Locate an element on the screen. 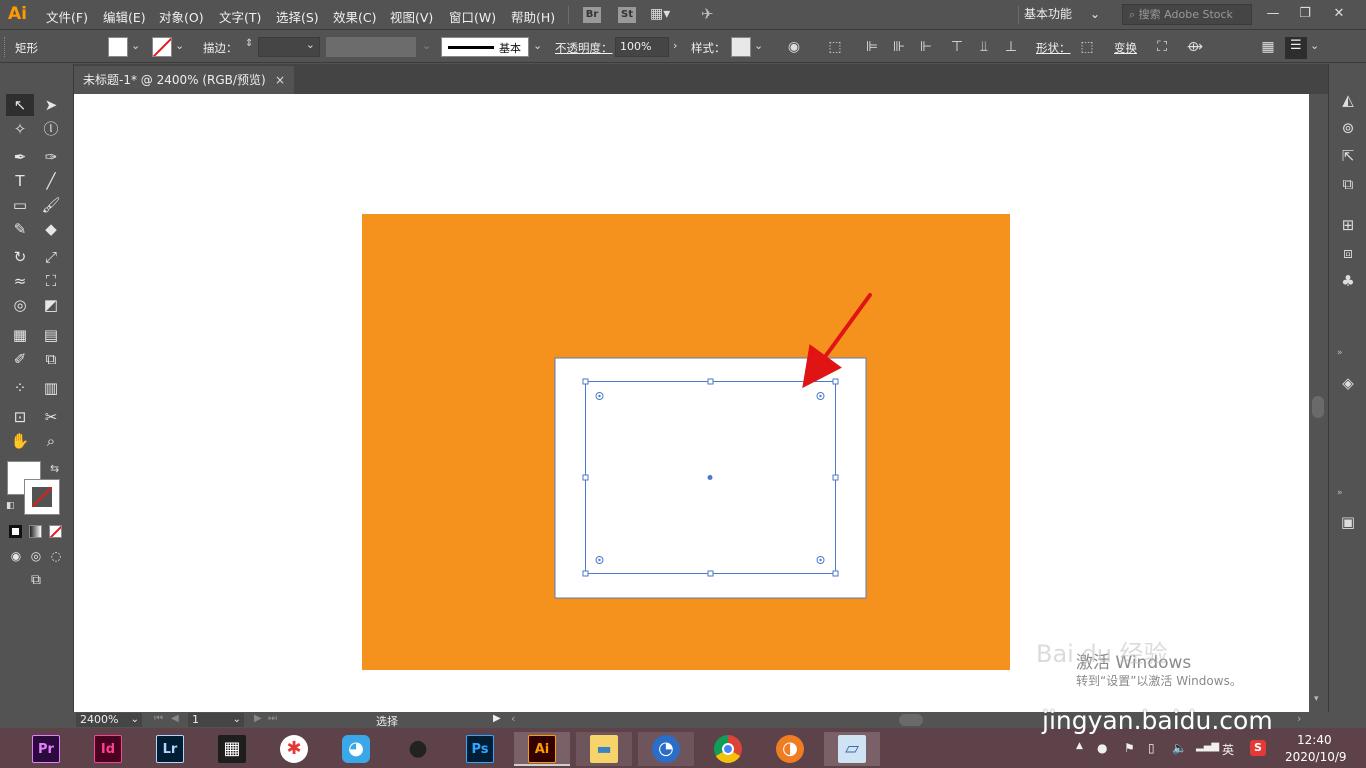 This screenshot has width=1366, height=768. brush-definition: 基本 is located at coordinates (485, 47).